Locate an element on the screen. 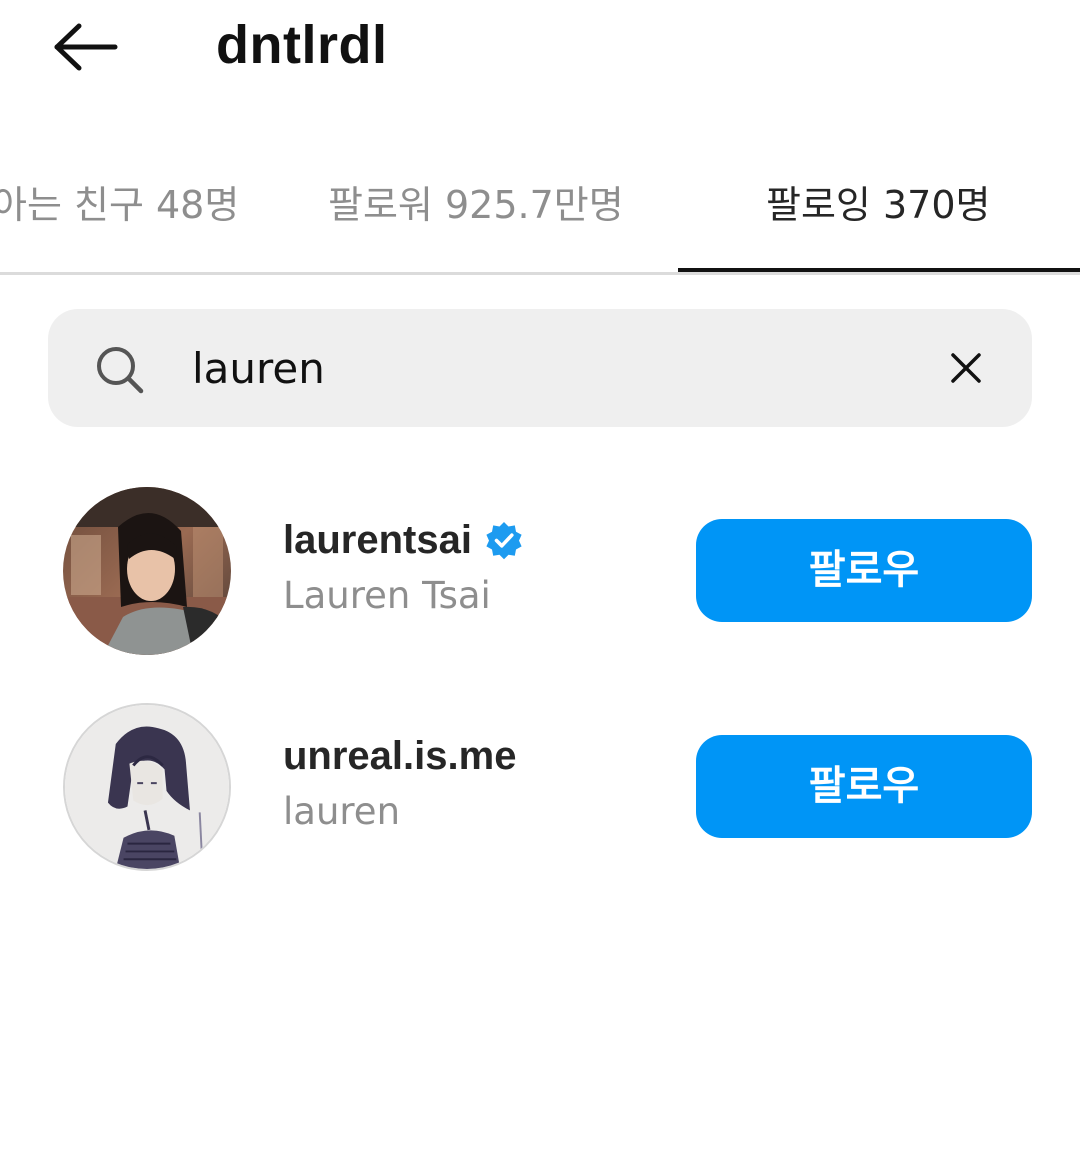 The height and width of the screenshot is (1152, 1080). username-line: unreal.is.me is located at coordinates (399, 756).